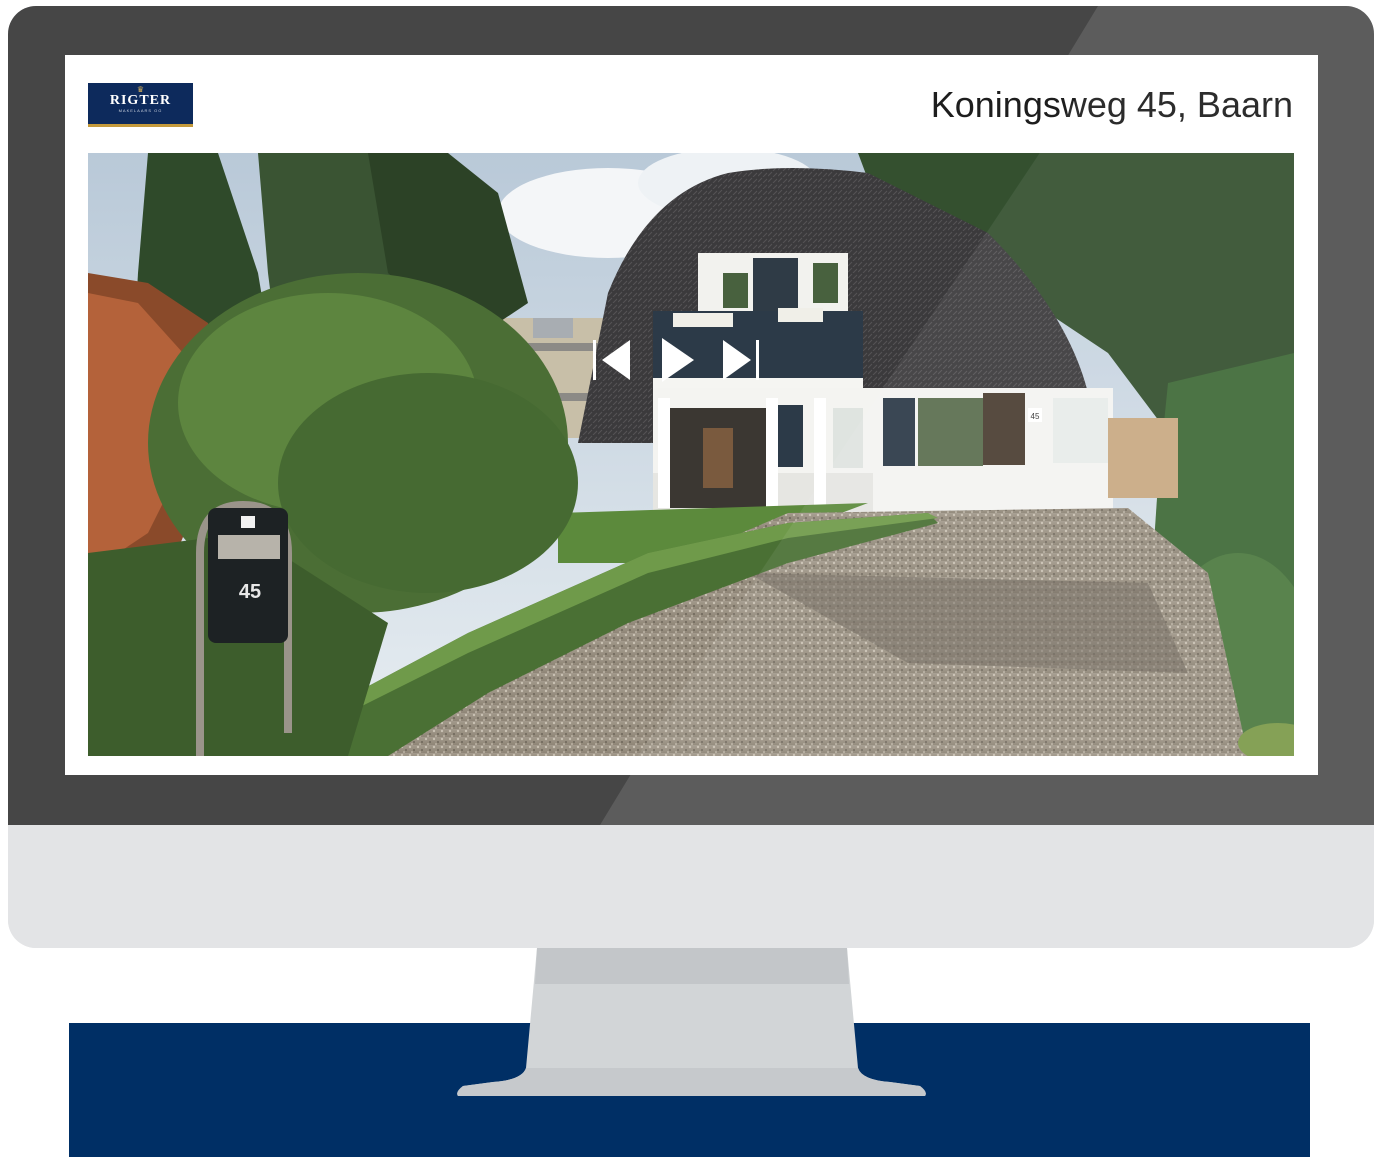  Describe the element at coordinates (140, 110) in the screenshot. I see `logo-subtitle: MAKELAARS OG` at that location.